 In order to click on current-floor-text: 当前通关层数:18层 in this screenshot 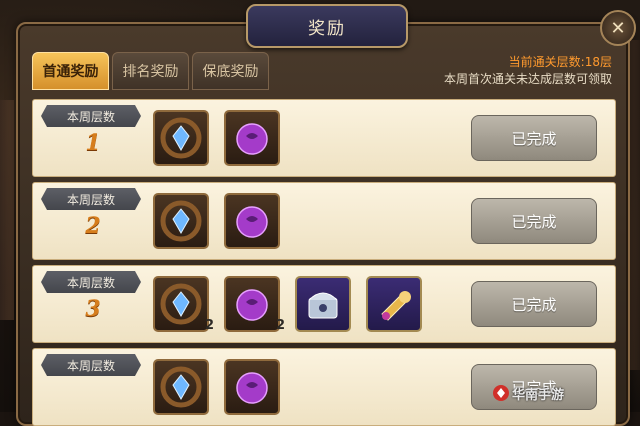, I will do `click(560, 62)`.